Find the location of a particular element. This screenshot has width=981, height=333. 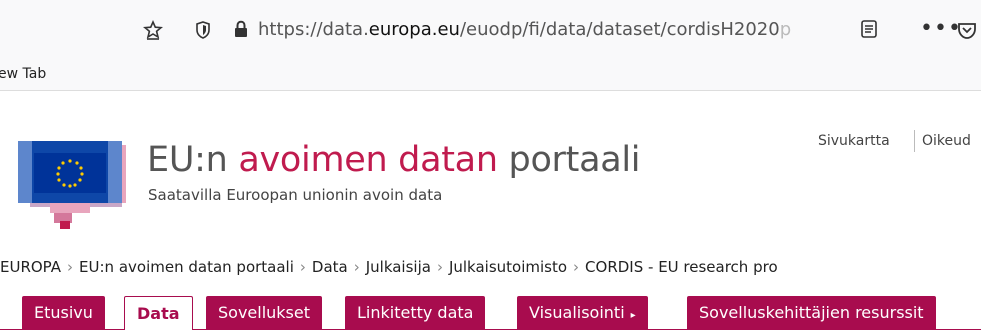

lock-icon is located at coordinates (241, 29).